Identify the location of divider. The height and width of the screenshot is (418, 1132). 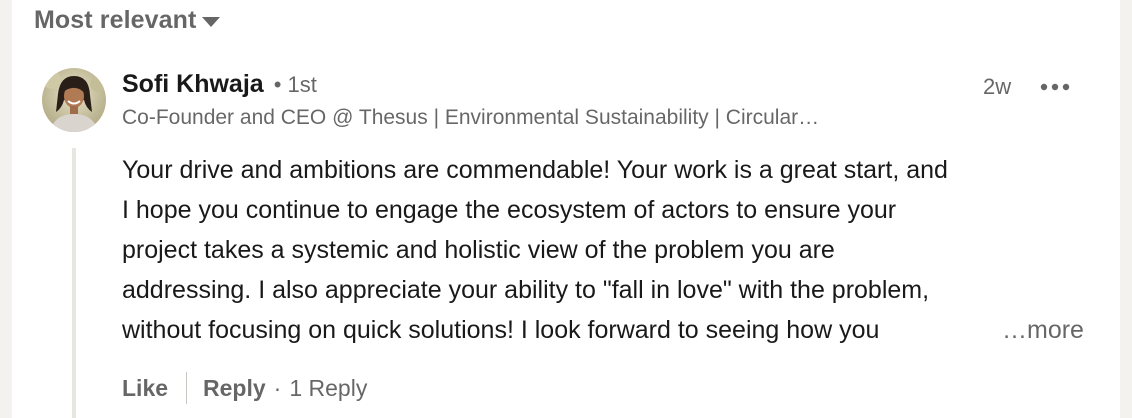
(187, 388).